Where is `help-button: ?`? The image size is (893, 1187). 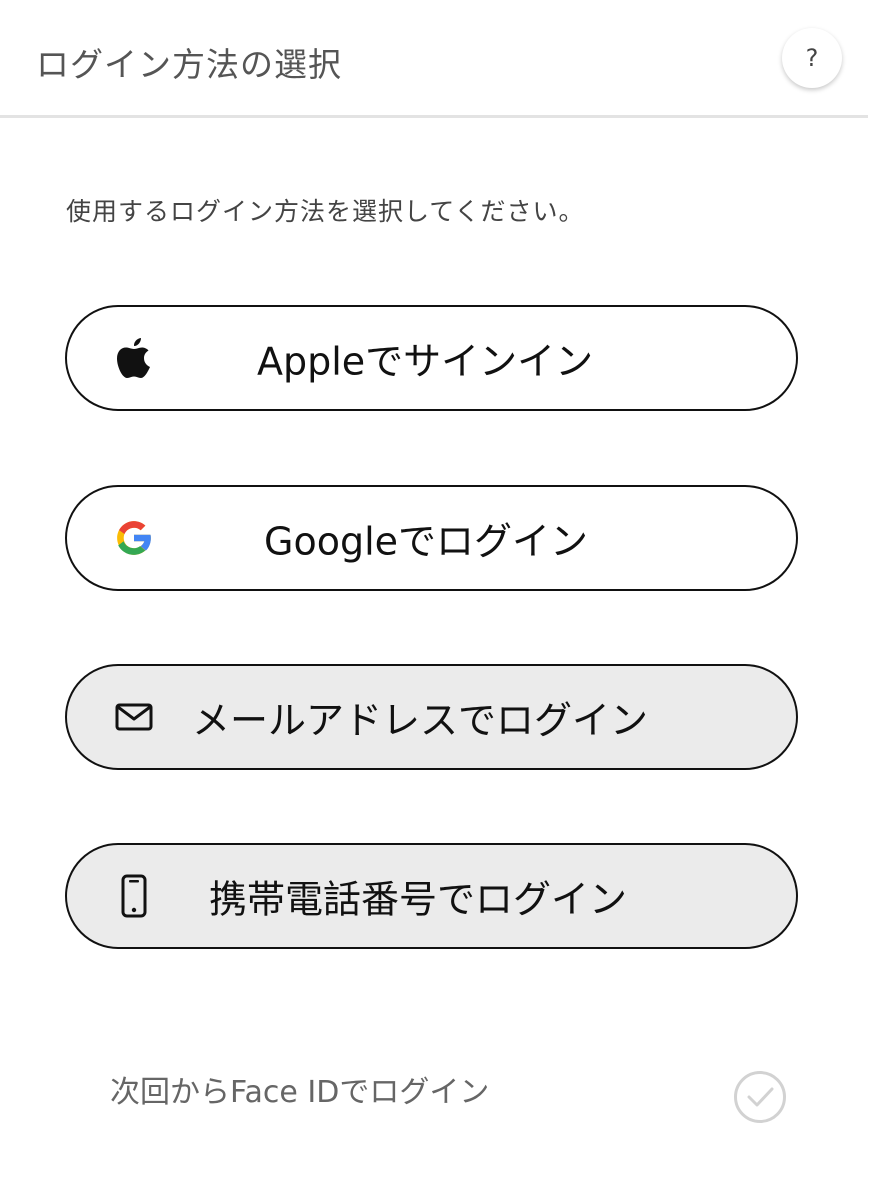
help-button: ? is located at coordinates (812, 58).